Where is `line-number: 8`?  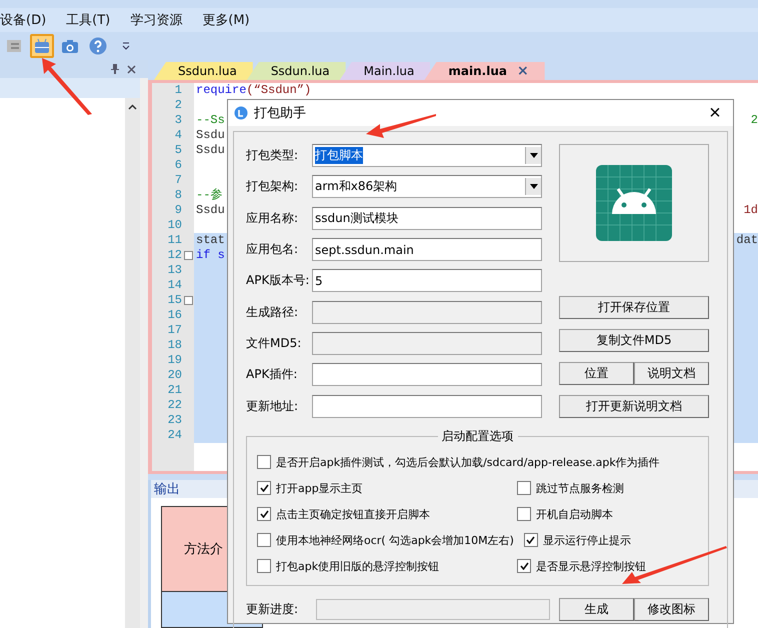
line-number: 8 is located at coordinates (178, 195).